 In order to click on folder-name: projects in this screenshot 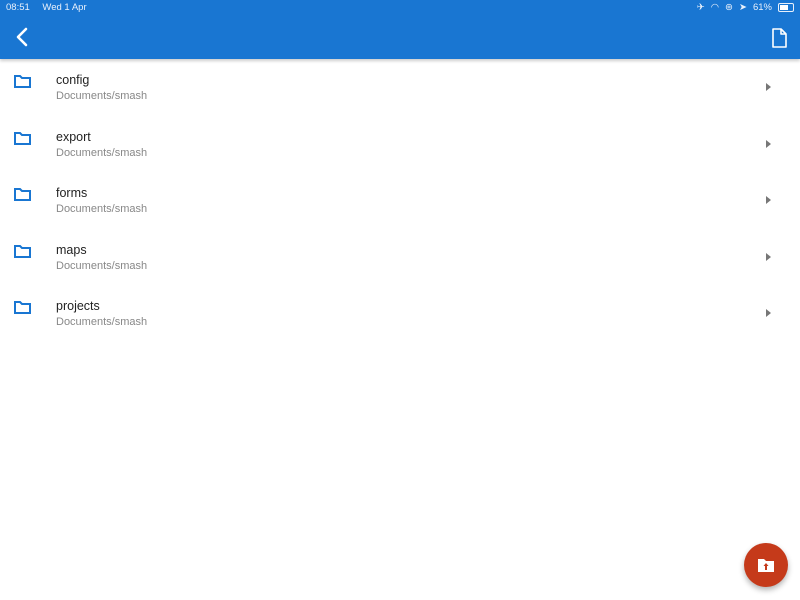, I will do `click(78, 306)`.